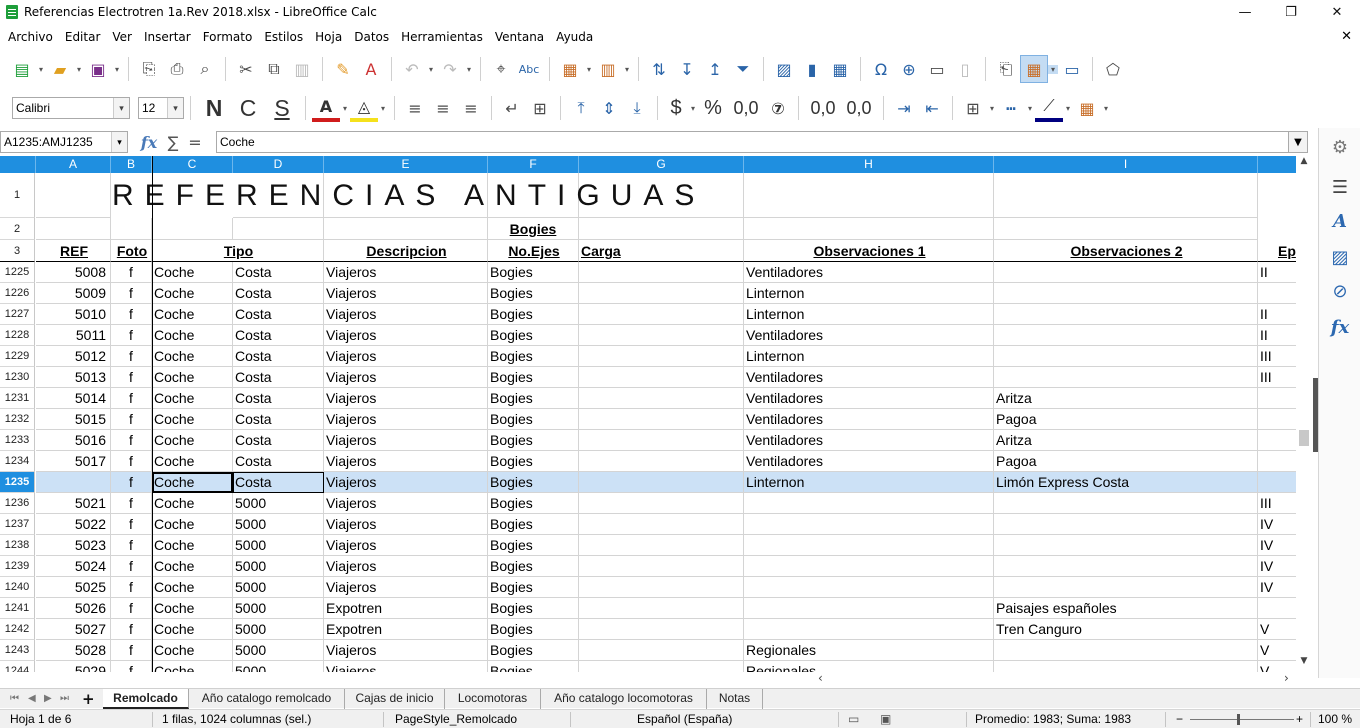  Describe the element at coordinates (17, 608) in the screenshot. I see `row-header: 1241` at that location.